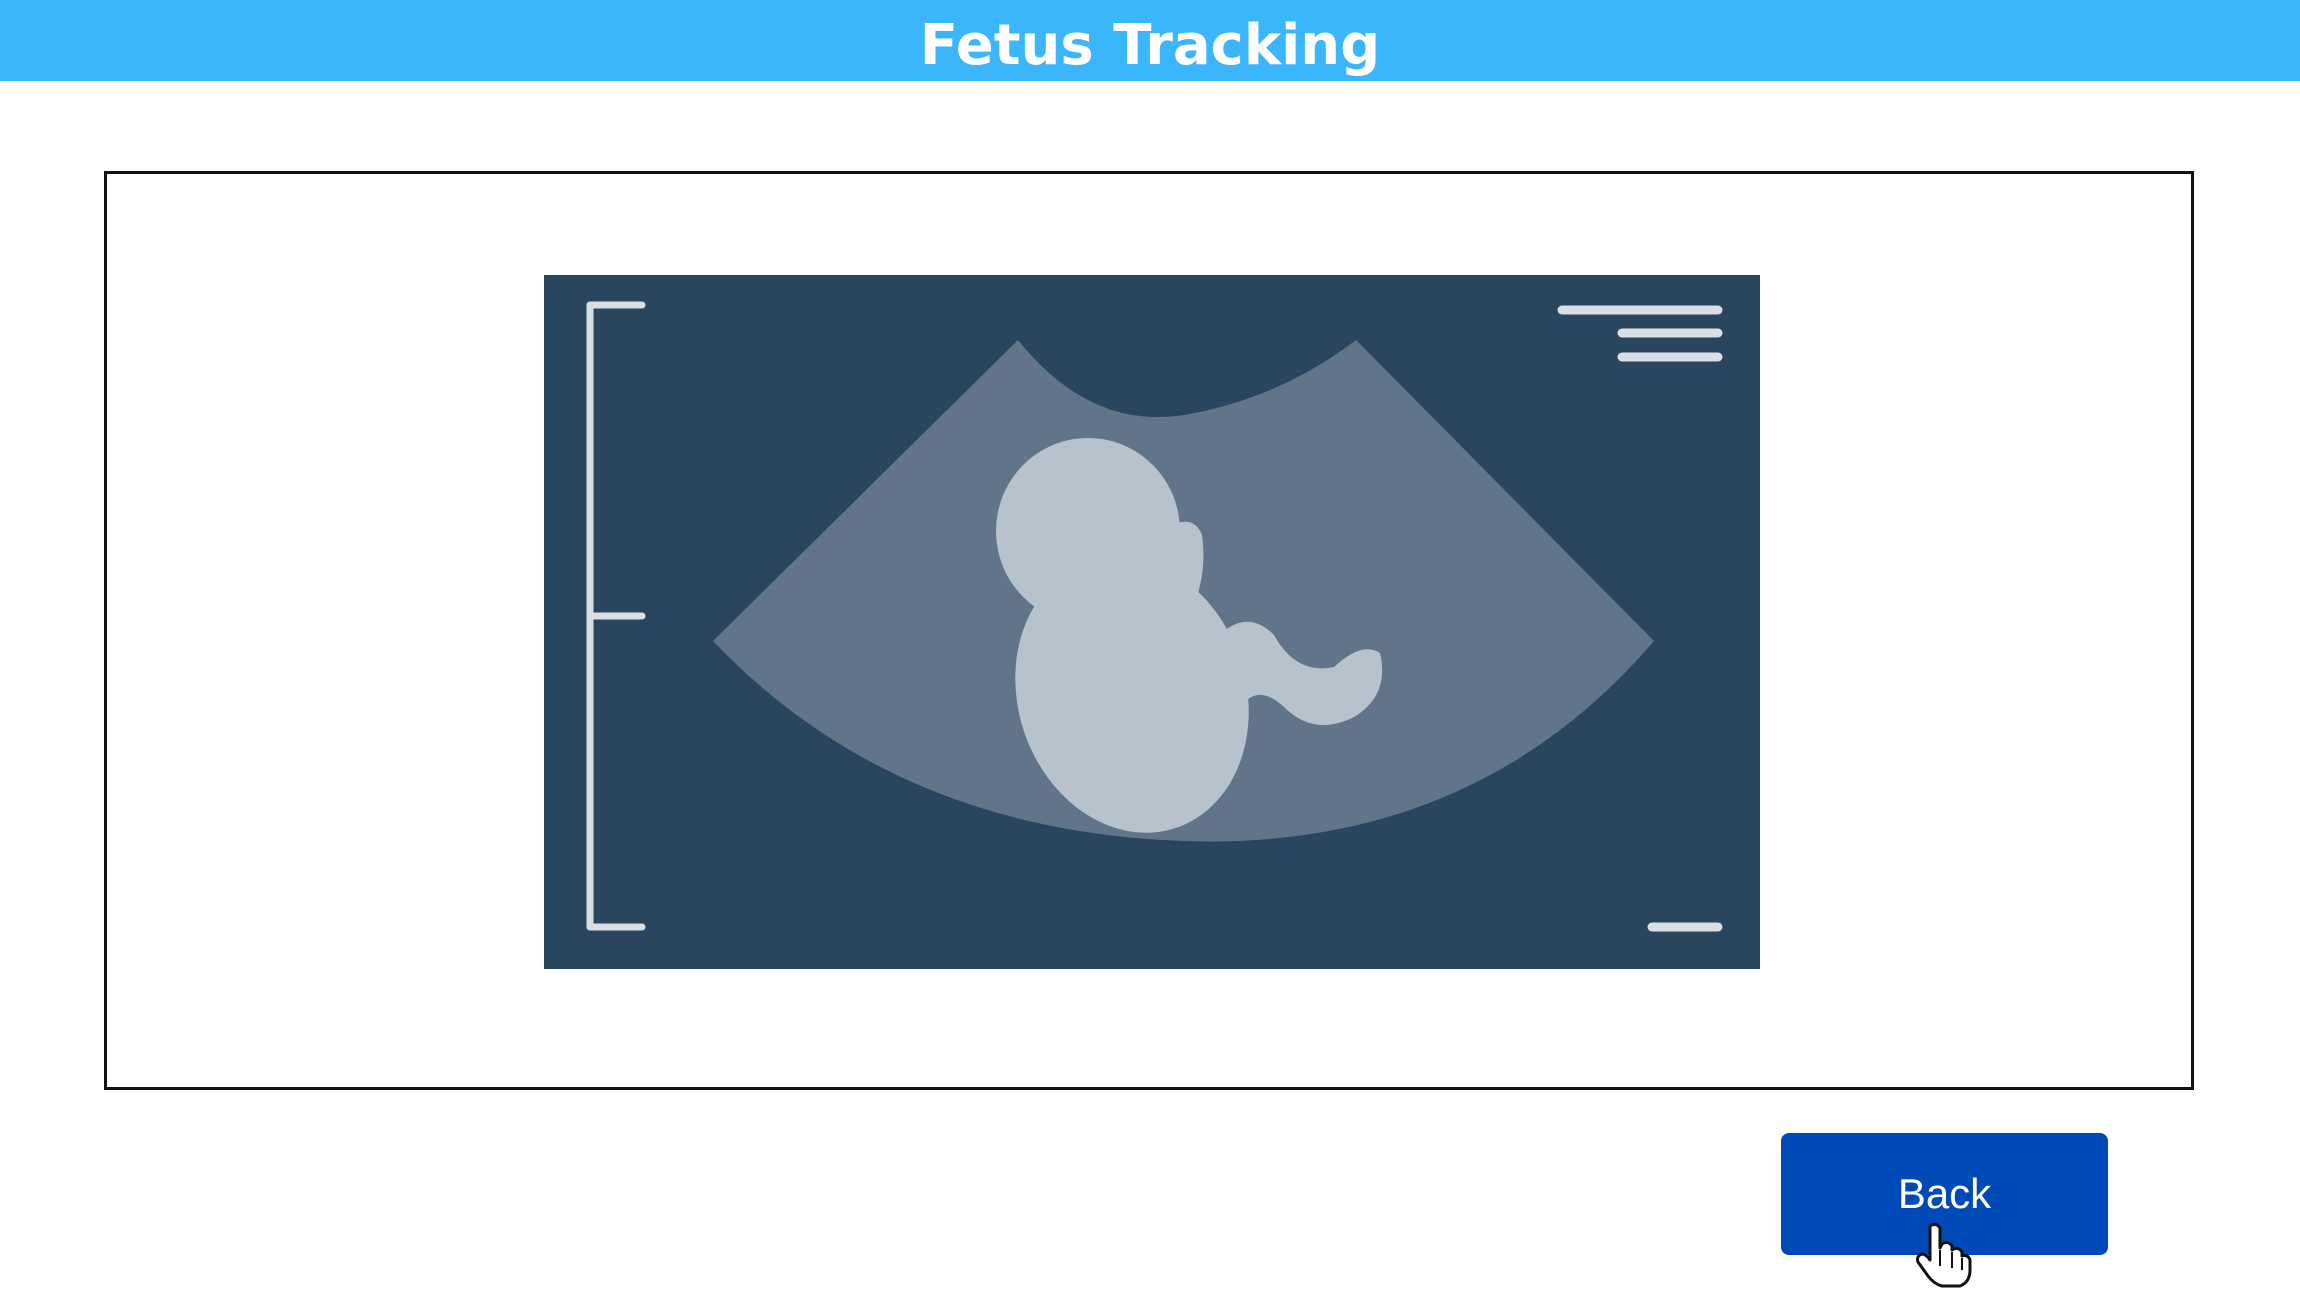  What do you see at coordinates (1944, 1194) in the screenshot?
I see `back-button: Back` at bounding box center [1944, 1194].